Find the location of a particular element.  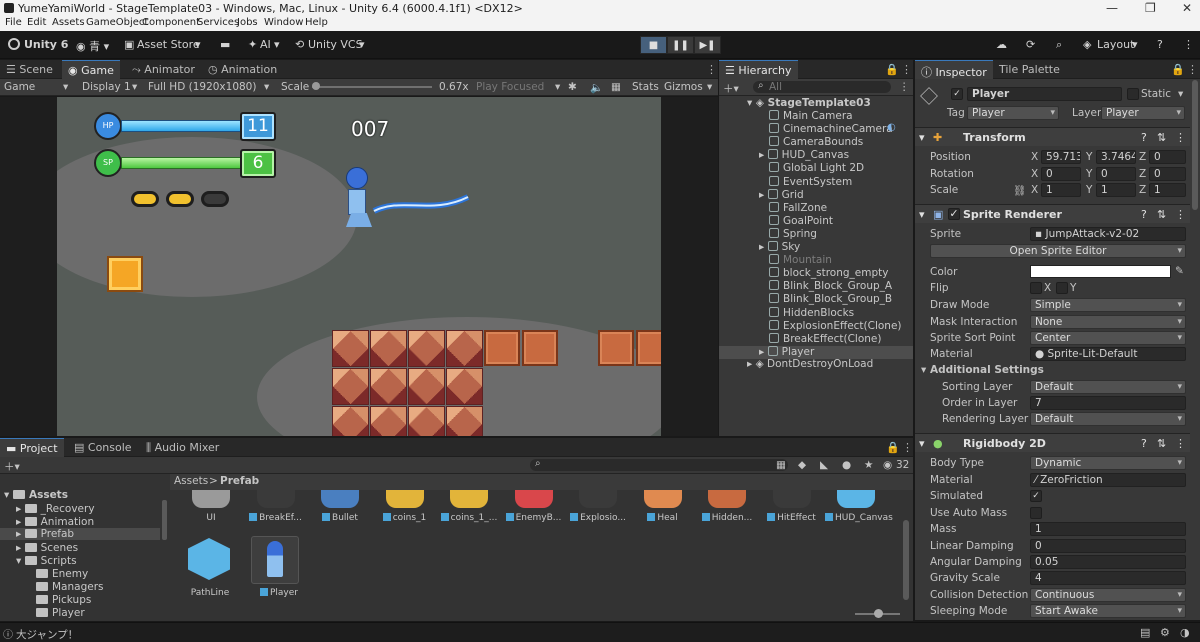

mass-field: 1 is located at coordinates (1108, 529).